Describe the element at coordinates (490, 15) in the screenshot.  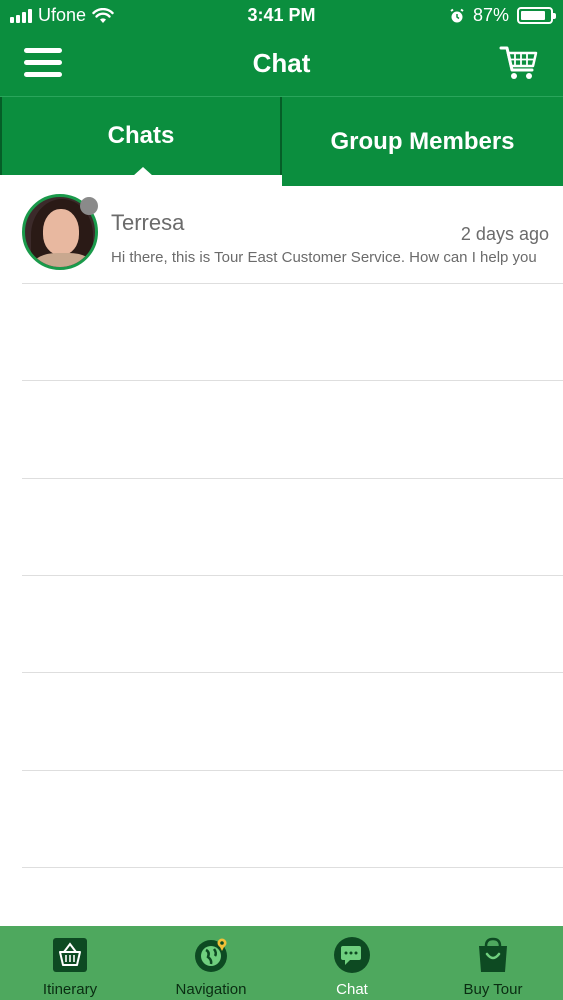
I see `battery-percent: 87%` at that location.